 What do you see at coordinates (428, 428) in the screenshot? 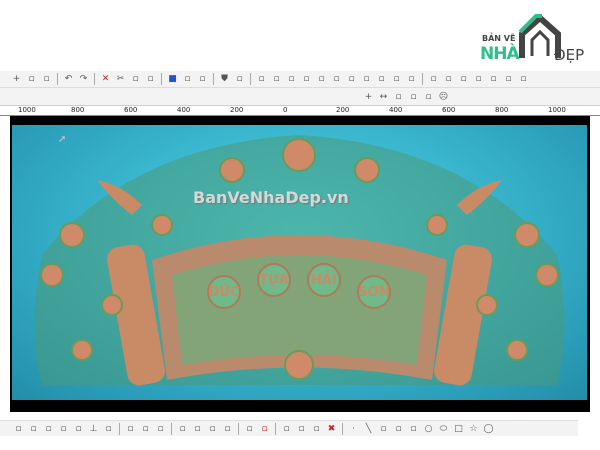
I see `circle-icon: ○` at bounding box center [428, 428].